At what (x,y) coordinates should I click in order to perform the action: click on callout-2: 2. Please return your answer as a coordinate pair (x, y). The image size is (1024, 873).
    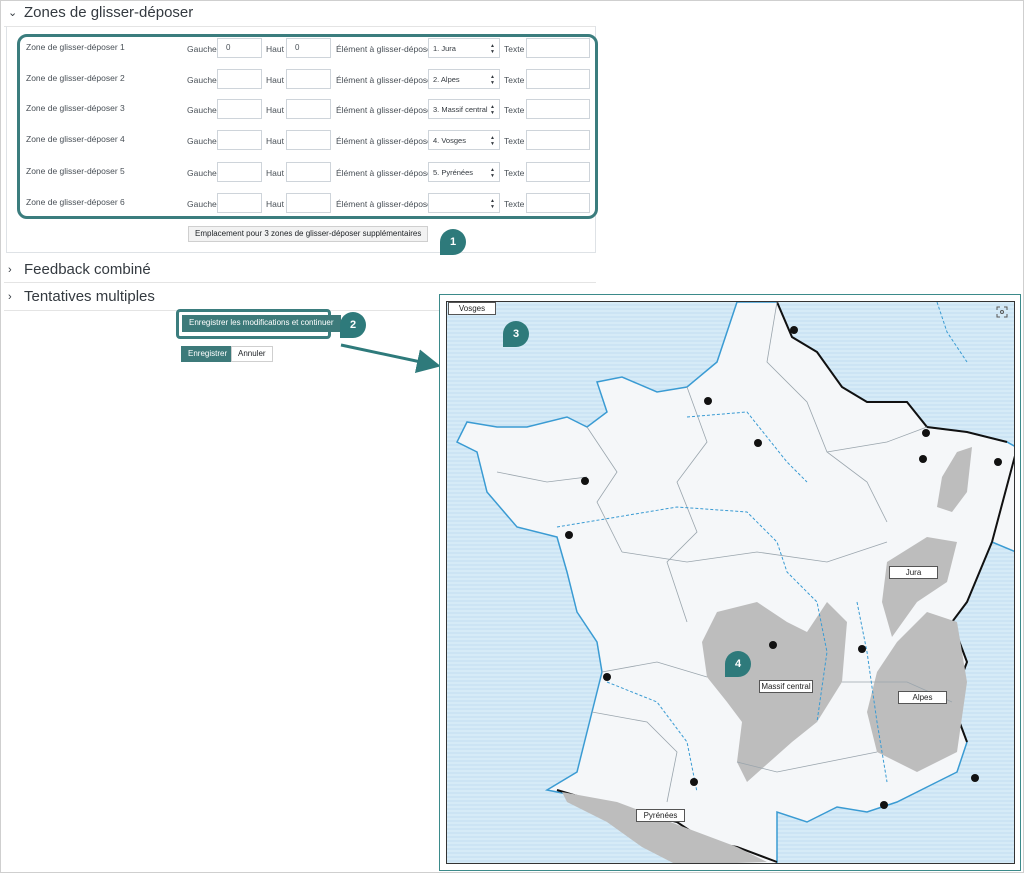
    Looking at the image, I should click on (353, 325).